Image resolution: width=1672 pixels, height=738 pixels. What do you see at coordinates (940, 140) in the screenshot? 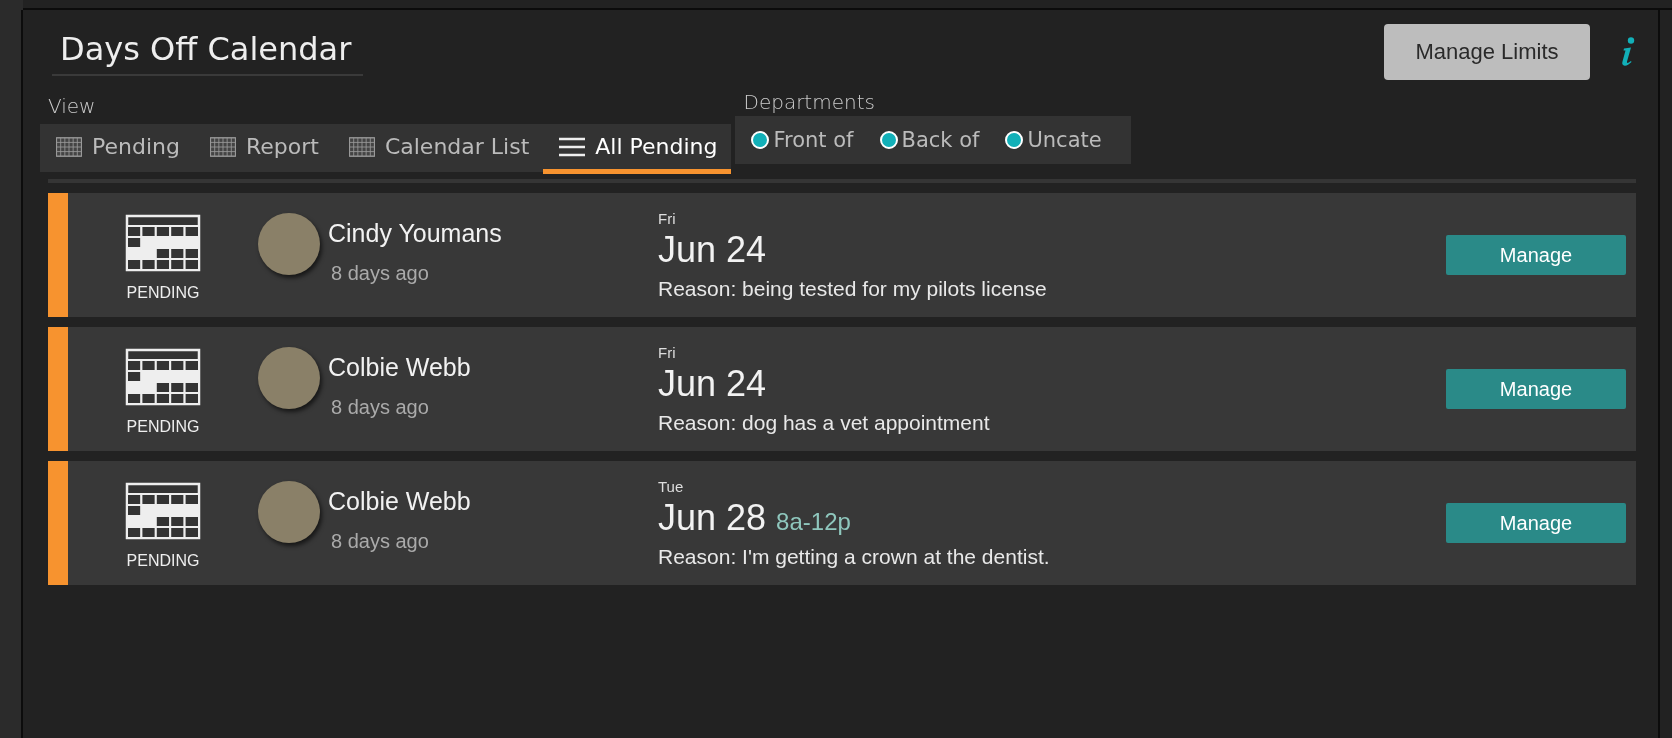
I see `department-label: Back of` at bounding box center [940, 140].